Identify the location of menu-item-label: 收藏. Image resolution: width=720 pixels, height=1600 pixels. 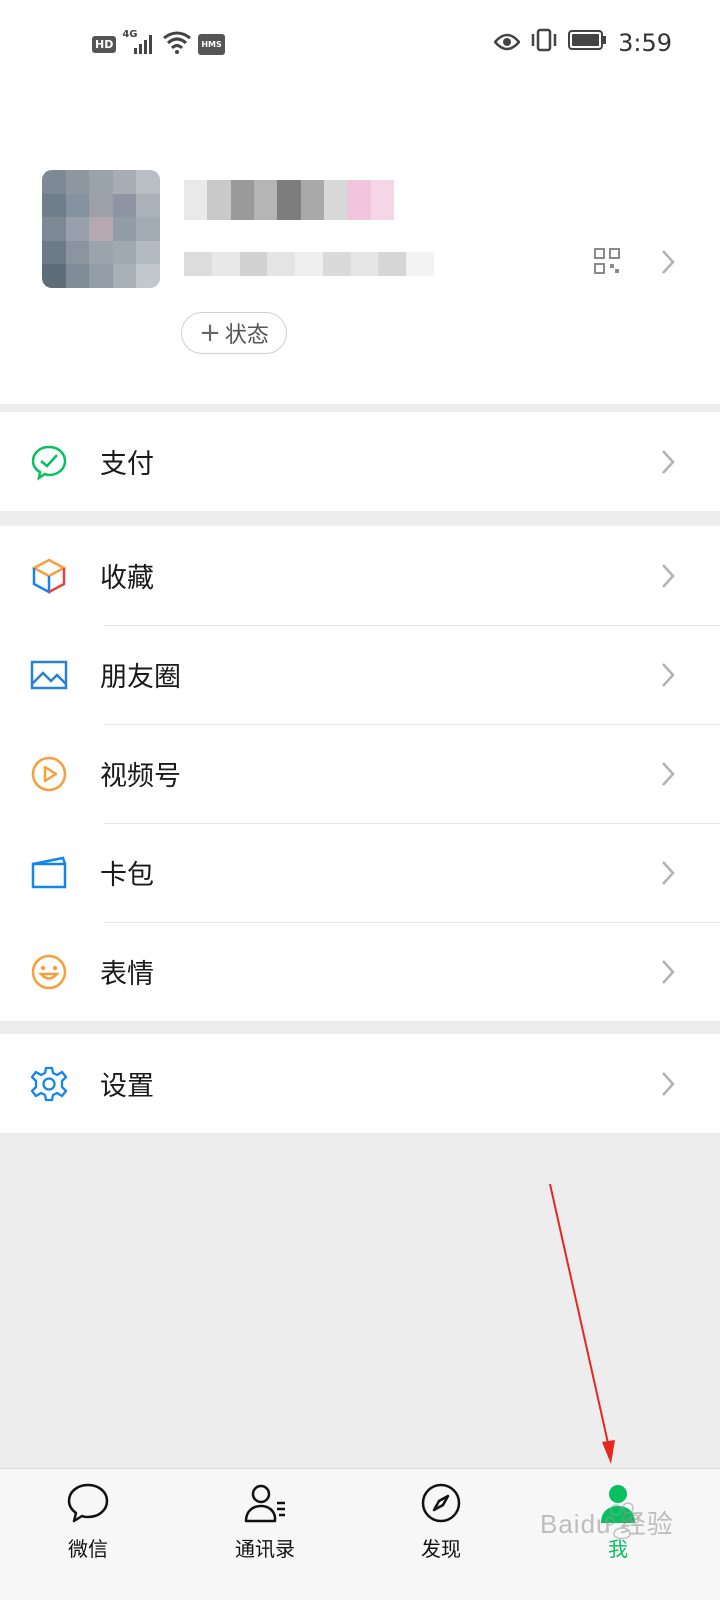
(127, 578).